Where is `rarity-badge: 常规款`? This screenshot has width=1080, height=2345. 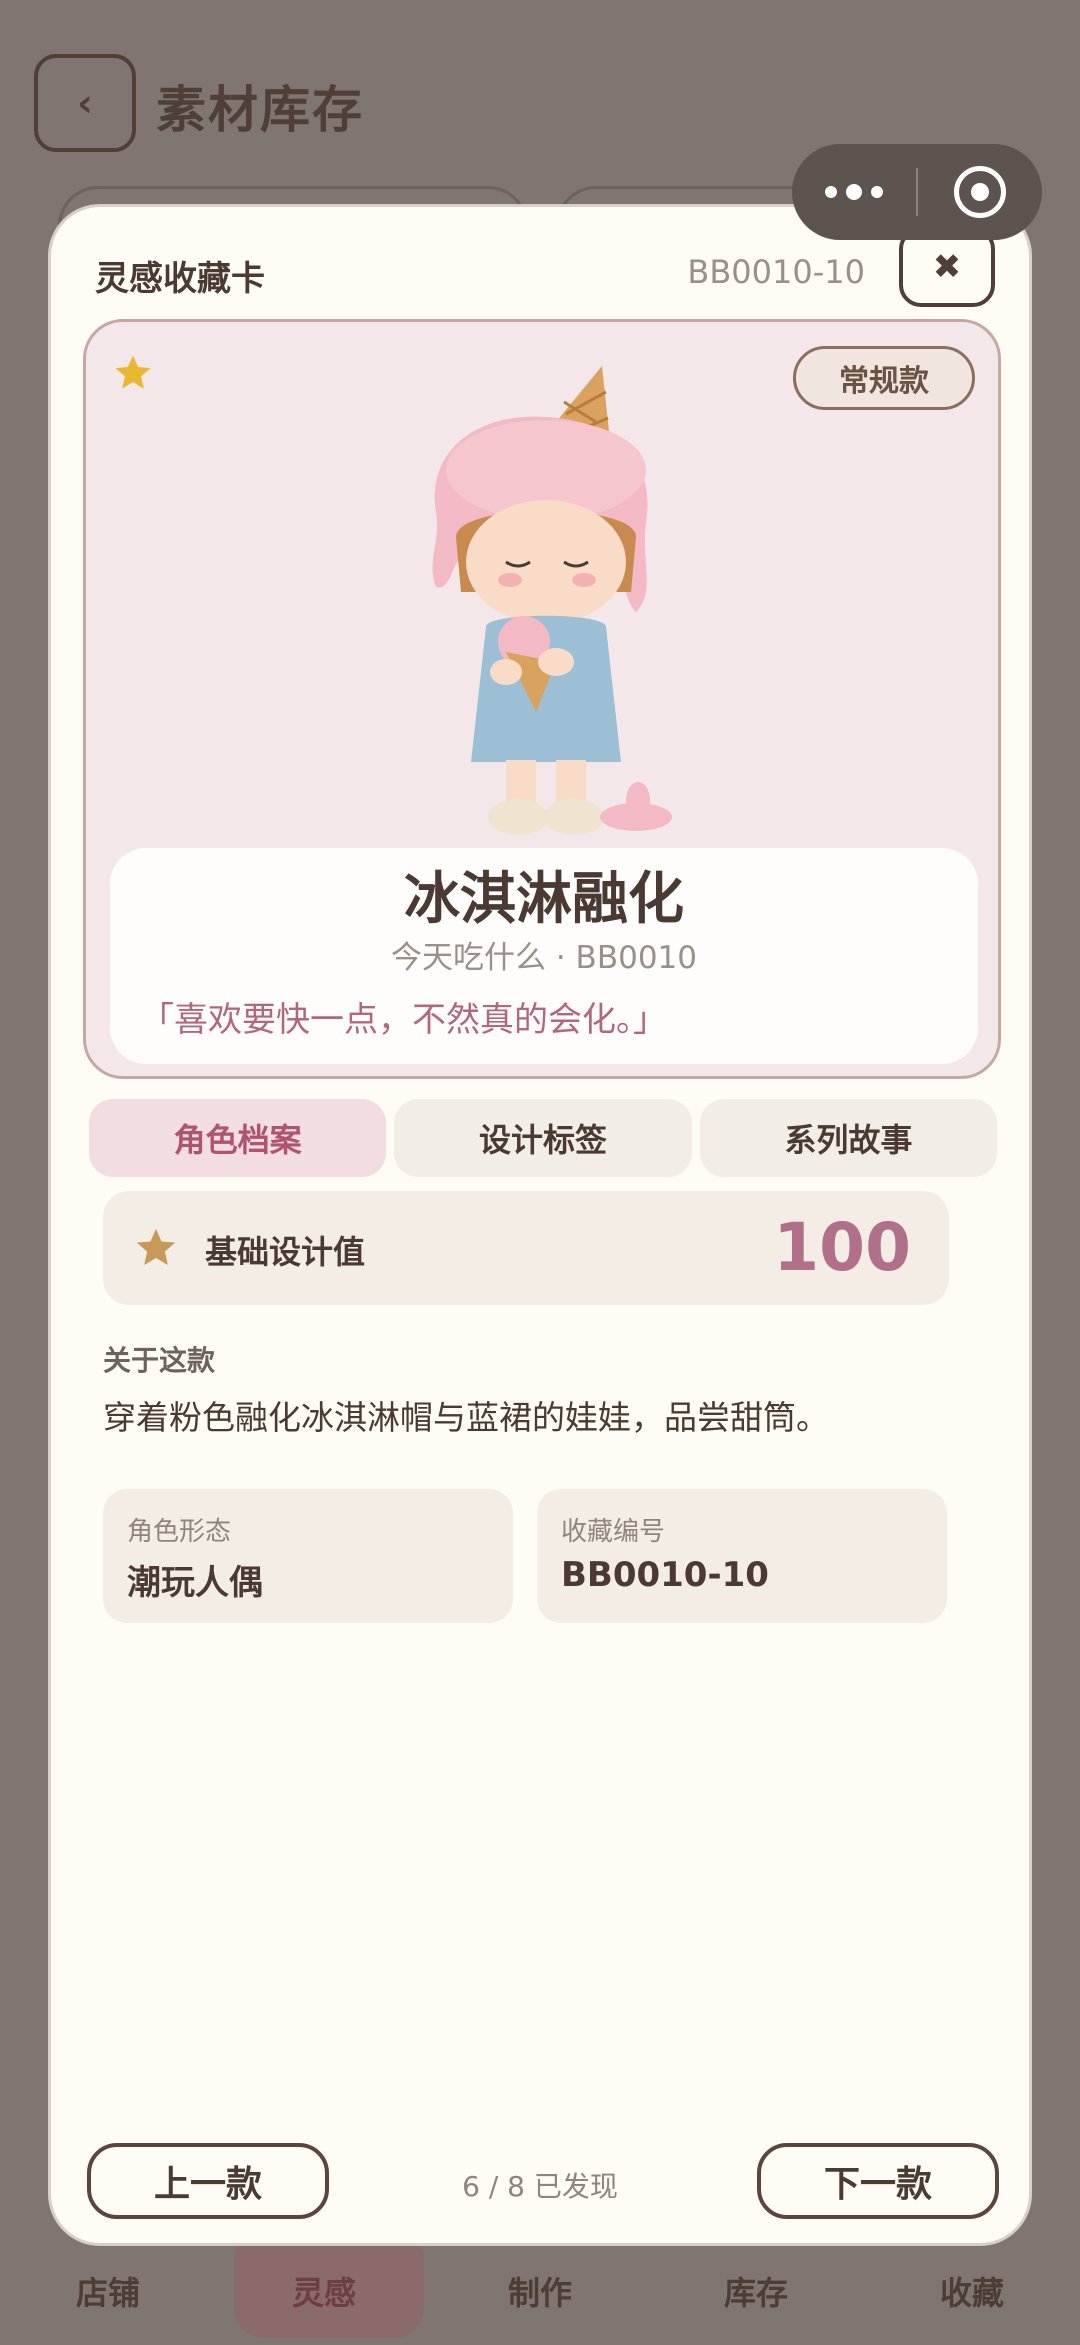
rarity-badge: 常规款 is located at coordinates (884, 378).